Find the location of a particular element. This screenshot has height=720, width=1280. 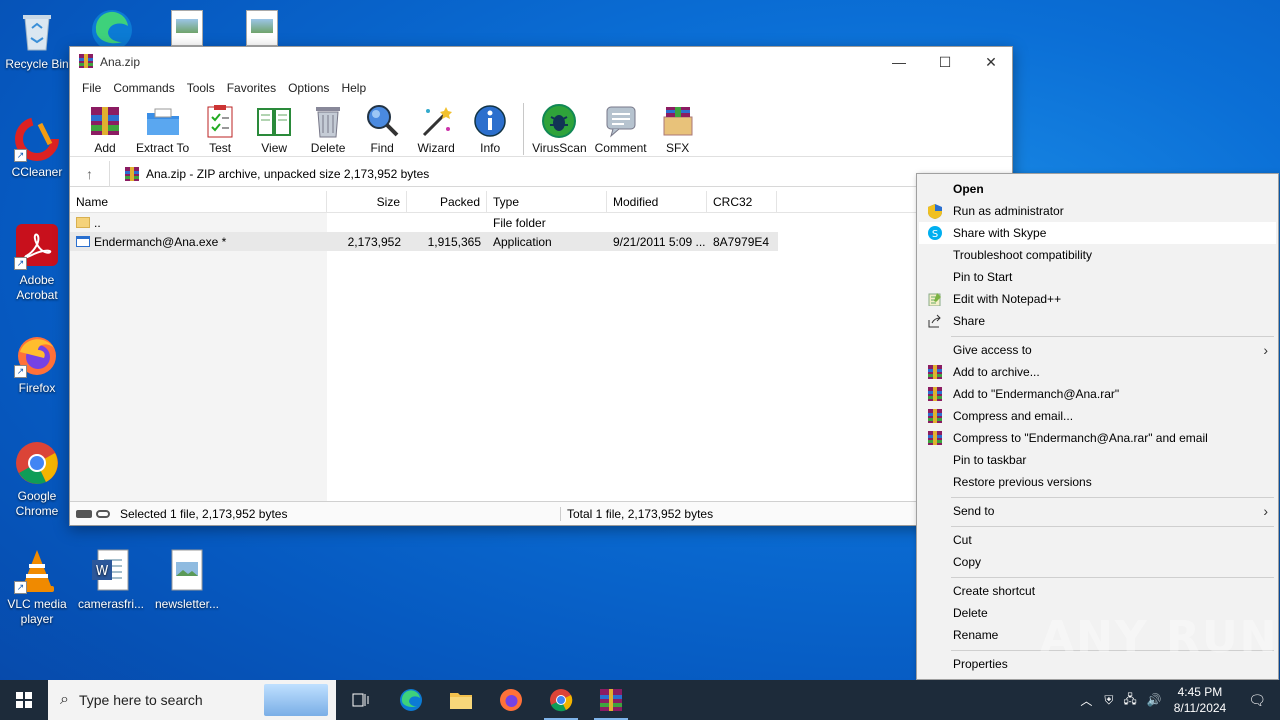

search-highlight-image is located at coordinates (296, 700).